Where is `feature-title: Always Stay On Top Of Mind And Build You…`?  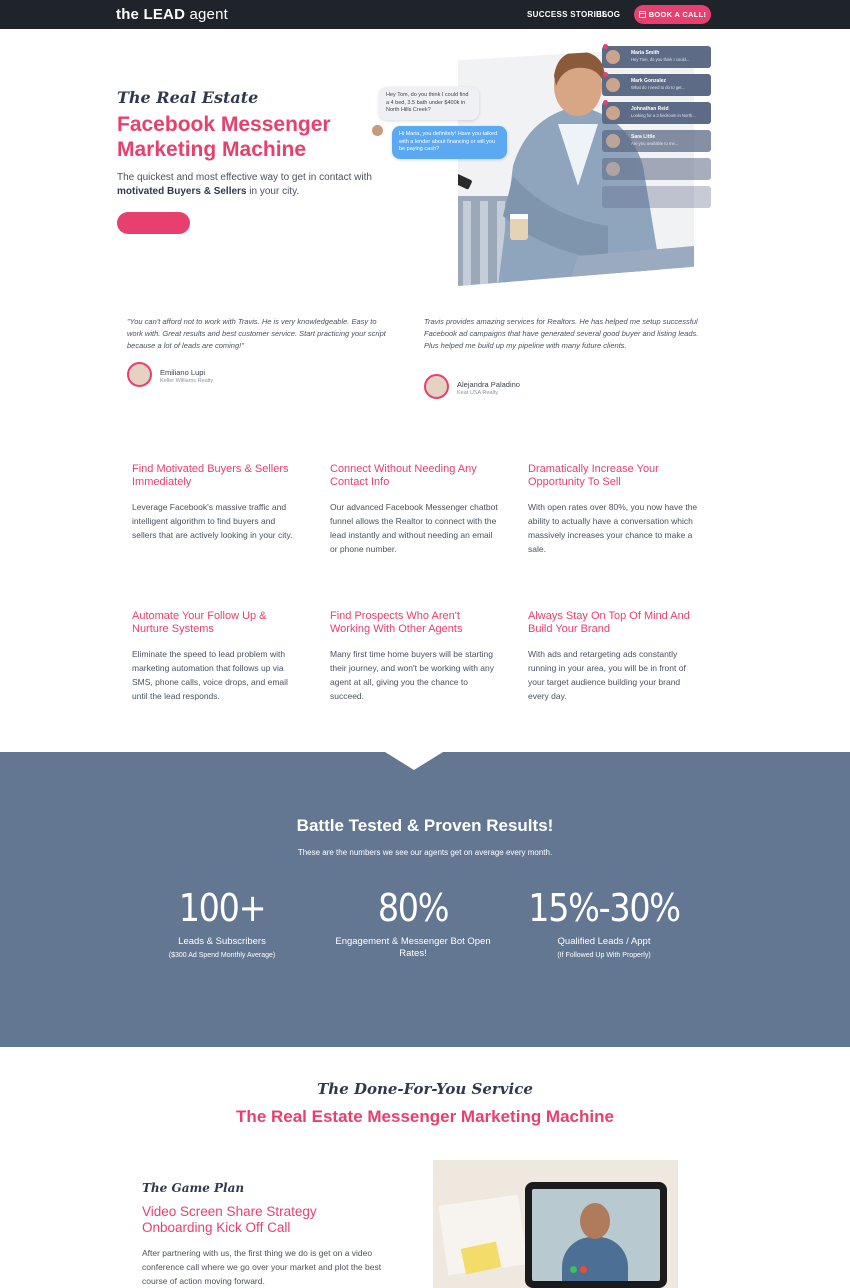 feature-title: Always Stay On Top Of Mind And Build You… is located at coordinates (609, 622).